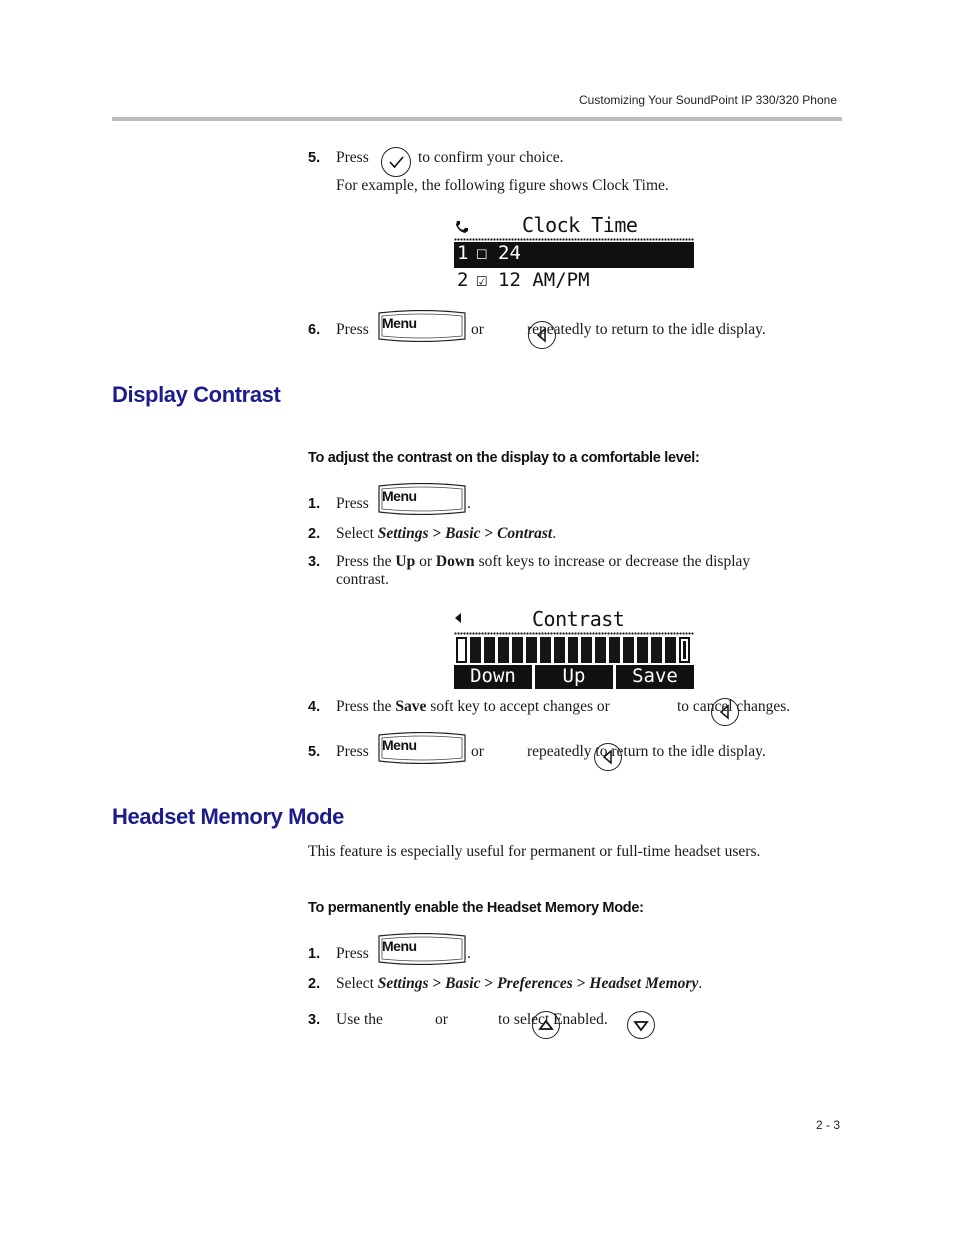  I want to click on step-text-post: to select Enabled., so click(553, 1019).